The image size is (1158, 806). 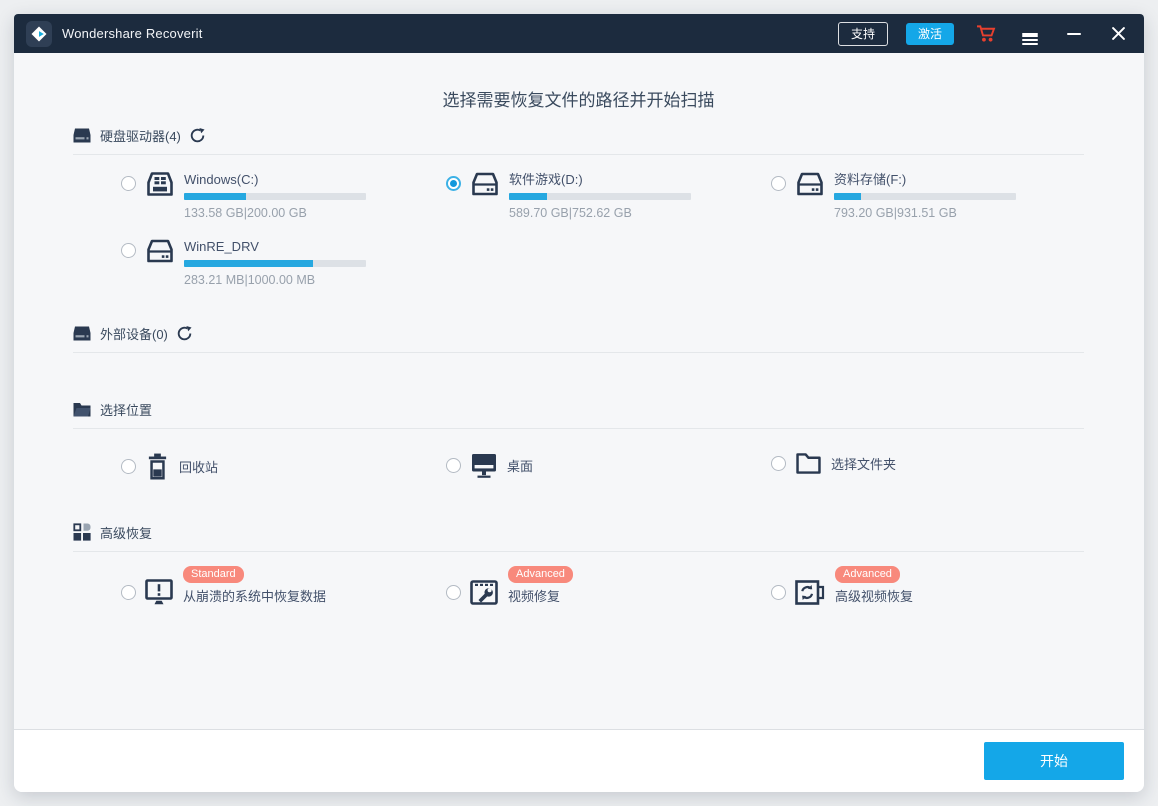 What do you see at coordinates (578, 439) in the screenshot?
I see `section-select-location: 选择位置 回收站 桌面 选择文件夹` at bounding box center [578, 439].